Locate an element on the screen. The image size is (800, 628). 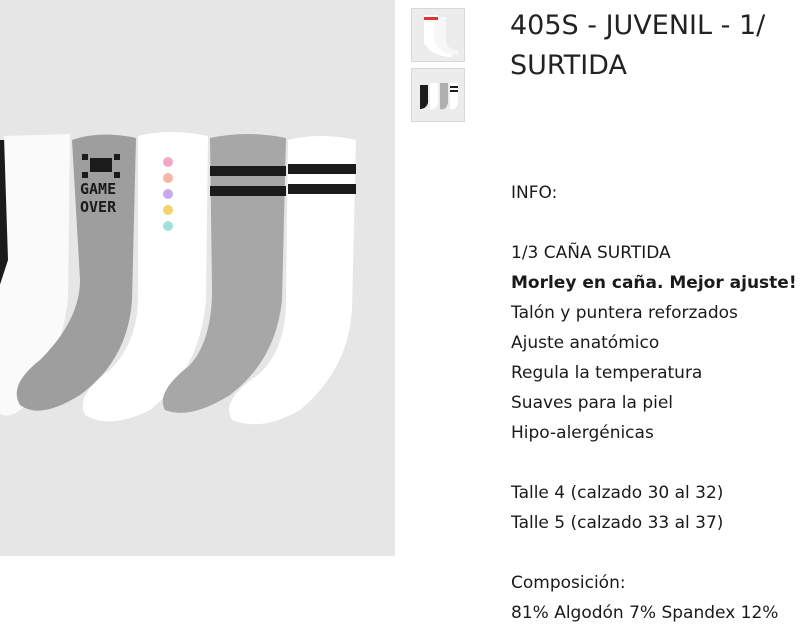
composition-value: 81% Algodón 7% Spandex 12% is located at coordinates (645, 613).